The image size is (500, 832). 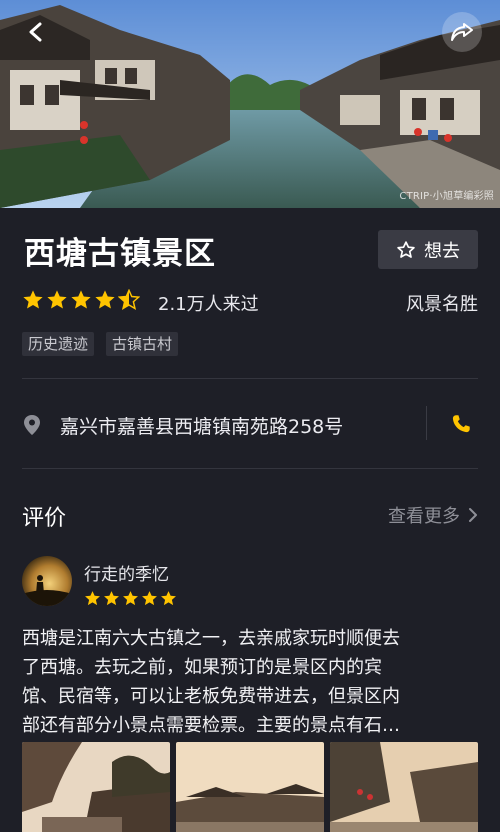 What do you see at coordinates (208, 304) in the screenshot?
I see `visited-count: 2.1万人来过` at bounding box center [208, 304].